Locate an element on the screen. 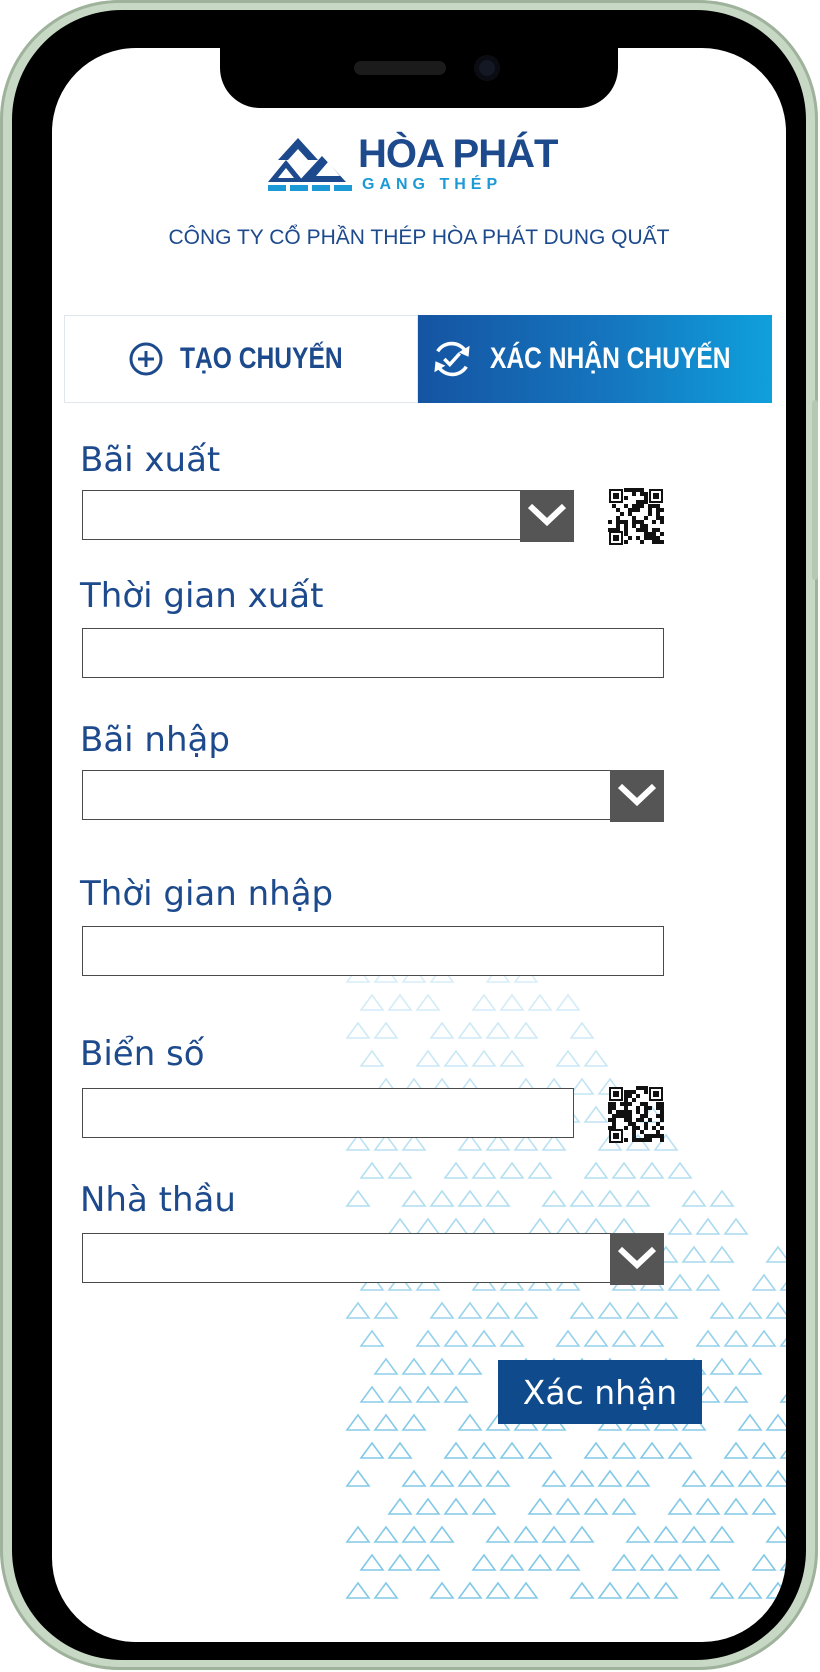  plate-qr-scan-icon is located at coordinates (636, 1115).